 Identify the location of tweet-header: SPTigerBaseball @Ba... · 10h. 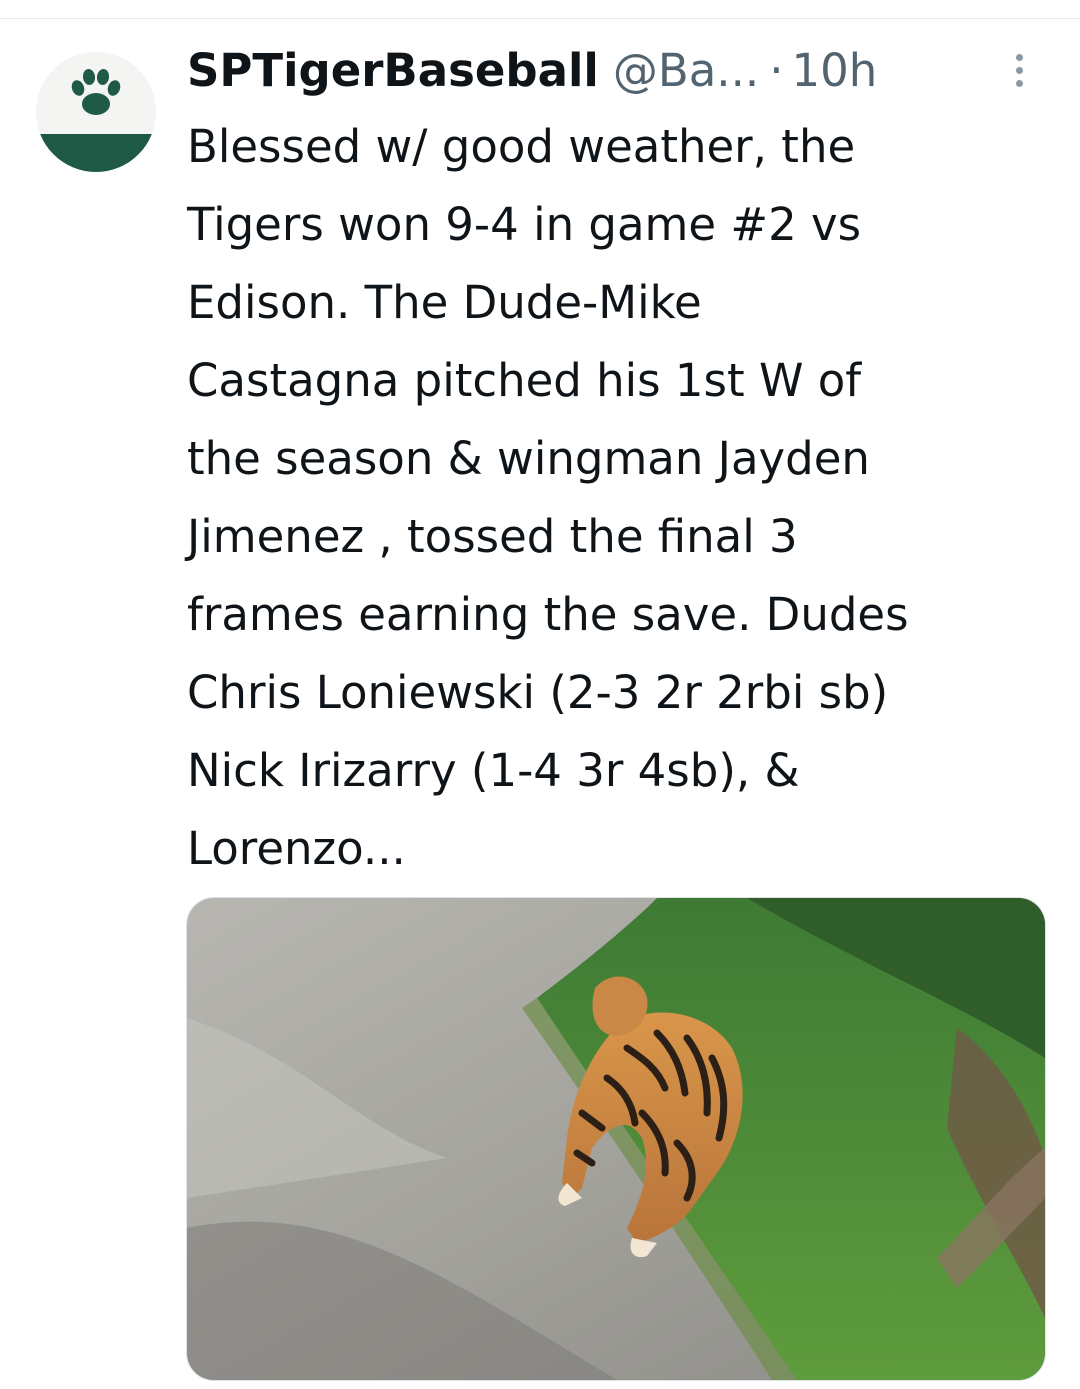
(617, 71).